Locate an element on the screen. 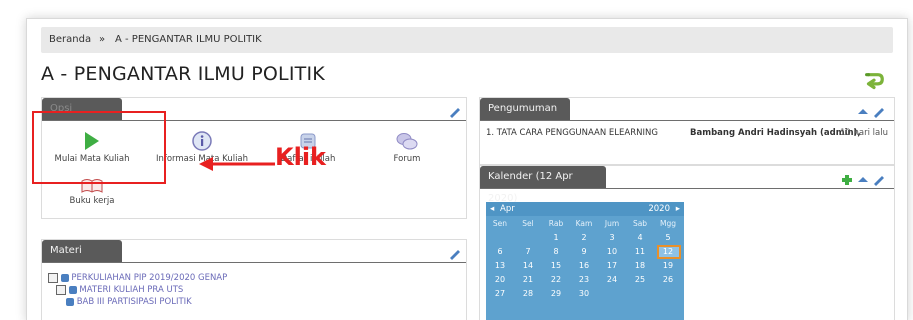 The height and width of the screenshot is (320, 913). calendar-day: 10 is located at coordinates (612, 252).